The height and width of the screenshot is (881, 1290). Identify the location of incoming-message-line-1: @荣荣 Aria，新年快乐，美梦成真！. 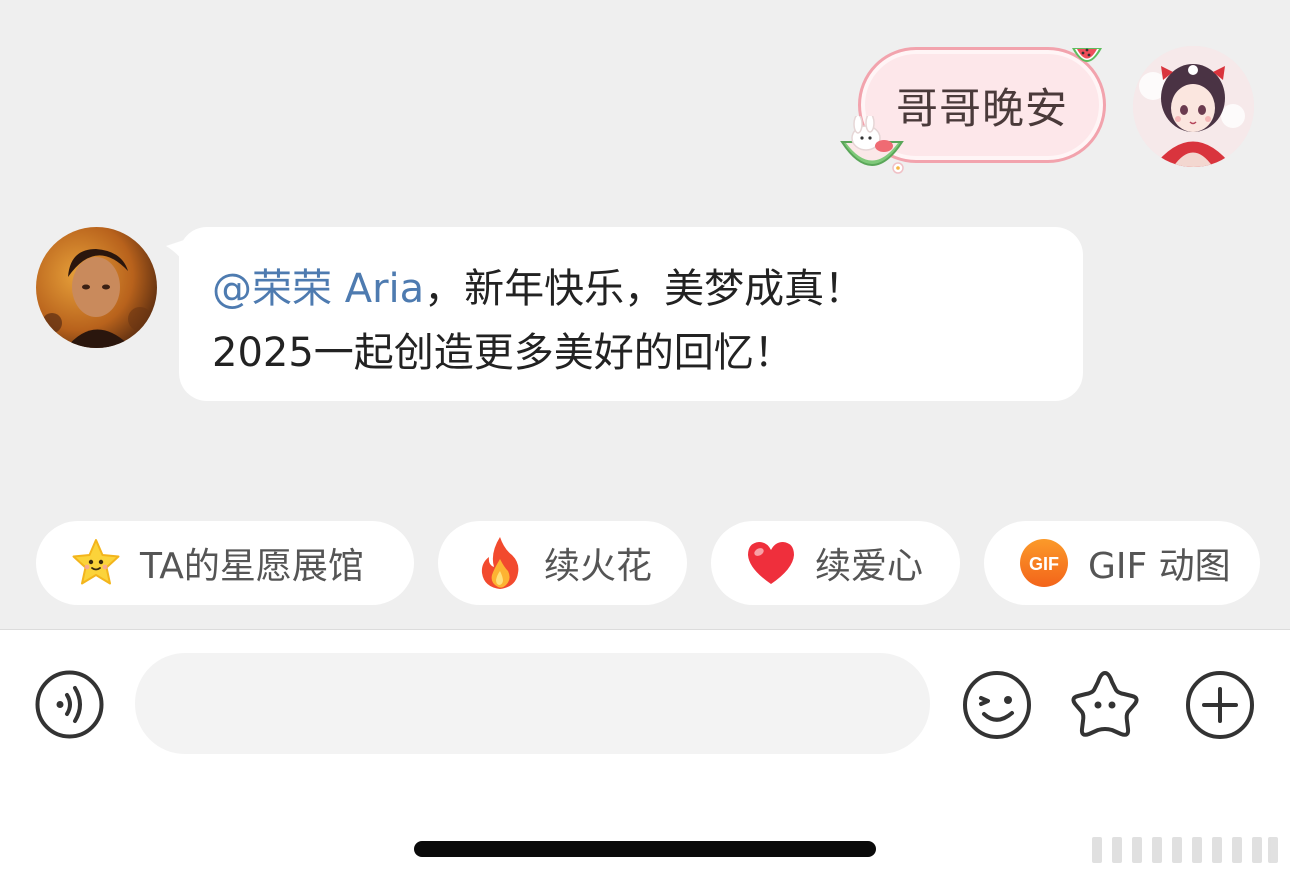
(630, 289).